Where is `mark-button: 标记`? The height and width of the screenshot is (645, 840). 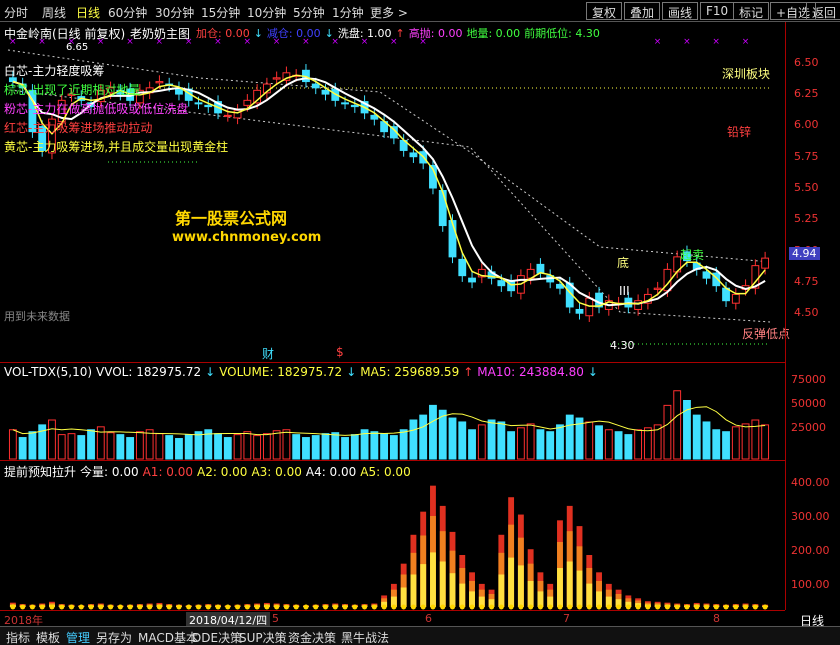
mark-button: 标记 is located at coordinates (751, 11).